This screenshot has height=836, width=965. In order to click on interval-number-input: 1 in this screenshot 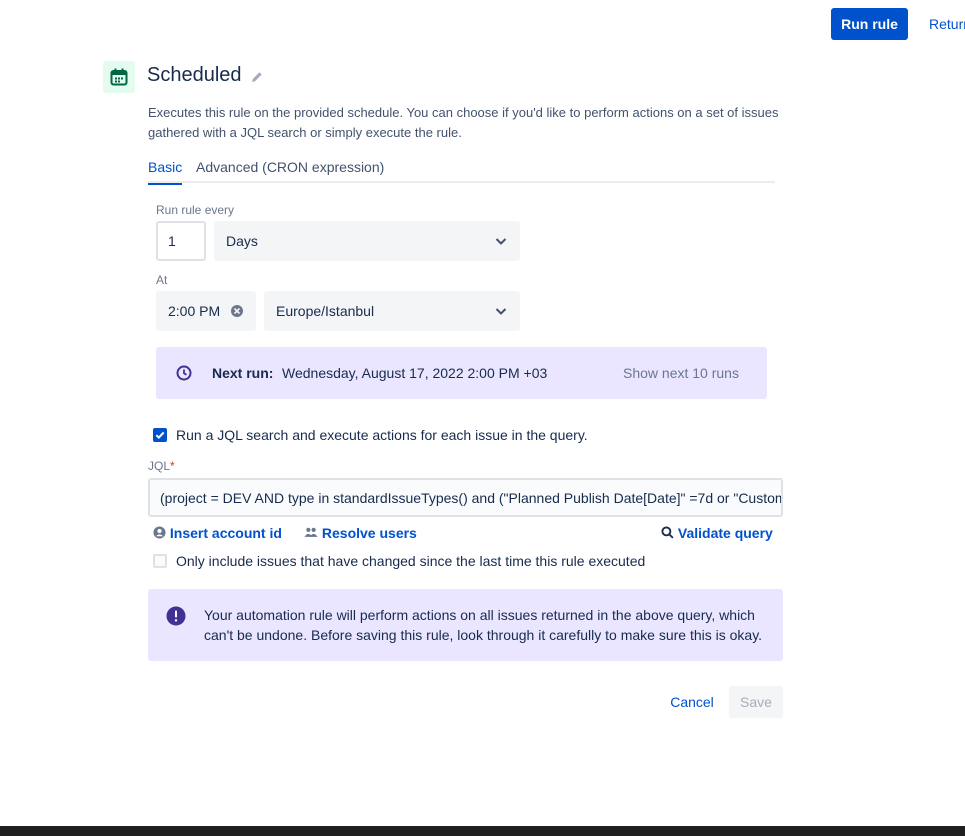, I will do `click(181, 241)`.